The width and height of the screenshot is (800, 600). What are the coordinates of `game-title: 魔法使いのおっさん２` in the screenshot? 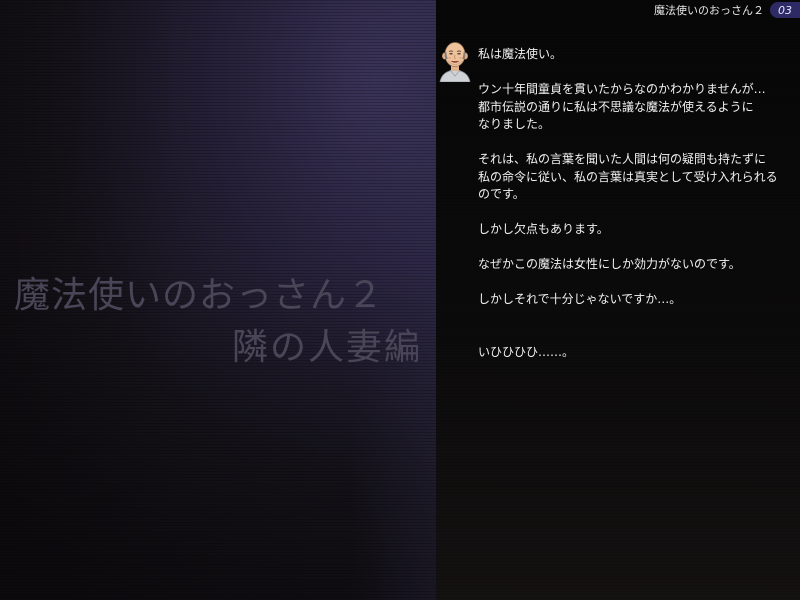 It's located at (199, 295).